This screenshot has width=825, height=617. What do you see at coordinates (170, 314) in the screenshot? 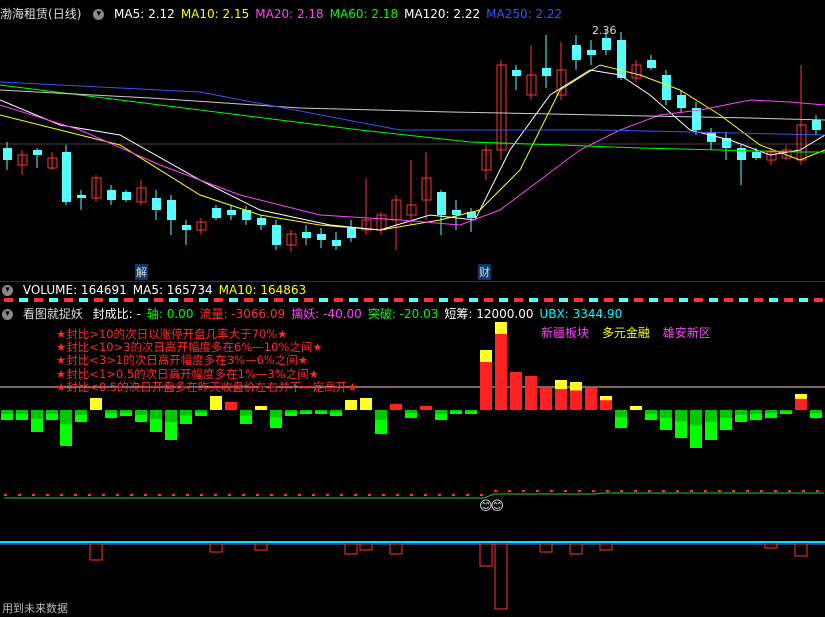
I see `indicator-value-1: 轴: 0.00` at bounding box center [170, 314].